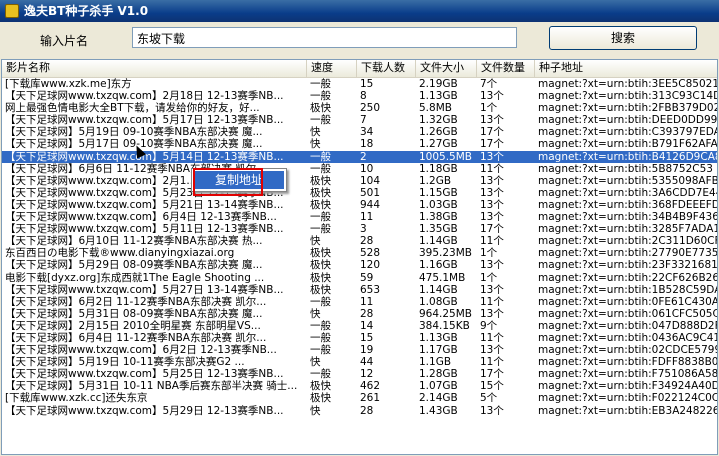  Describe the element at coordinates (628, 398) in the screenshot. I see `table-cell: magnet:?xt=urn:btih:F022124C0C` at that location.